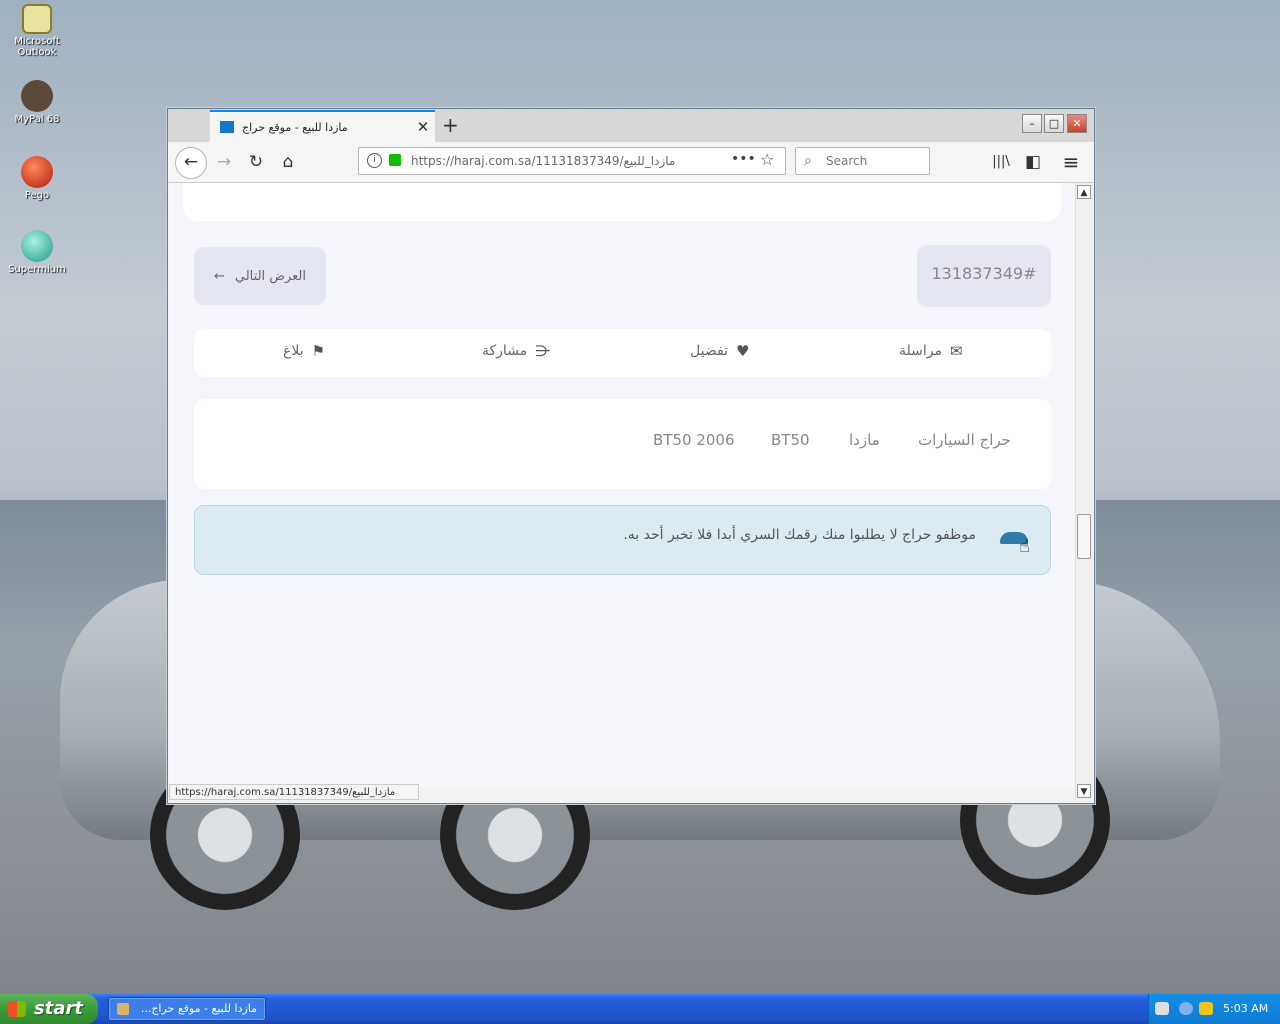  What do you see at coordinates (709, 351) in the screenshot?
I see `action-label: تفضيل` at bounding box center [709, 351].